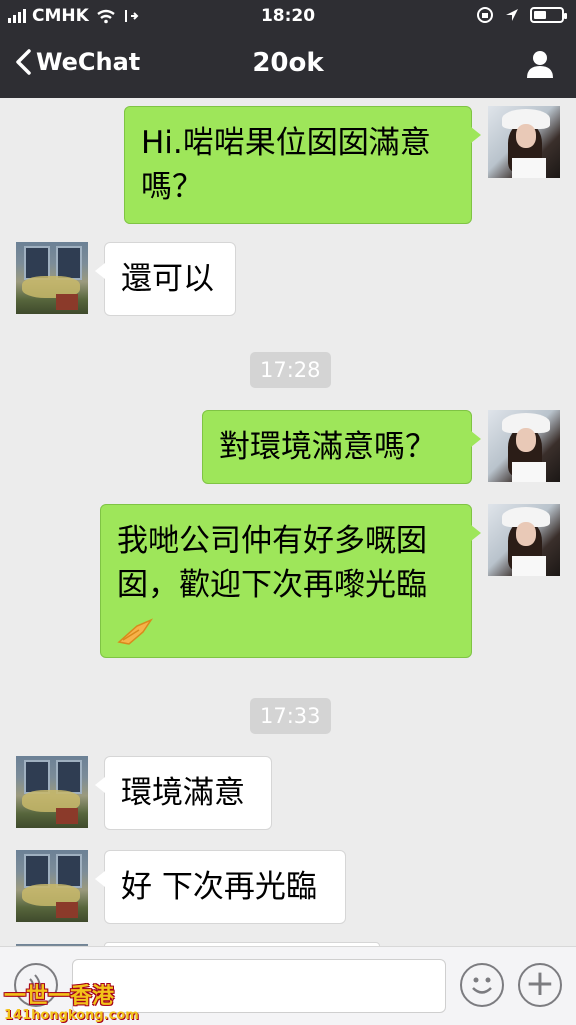 The image size is (576, 1025). I want to click on more-button: +, so click(540, 985).